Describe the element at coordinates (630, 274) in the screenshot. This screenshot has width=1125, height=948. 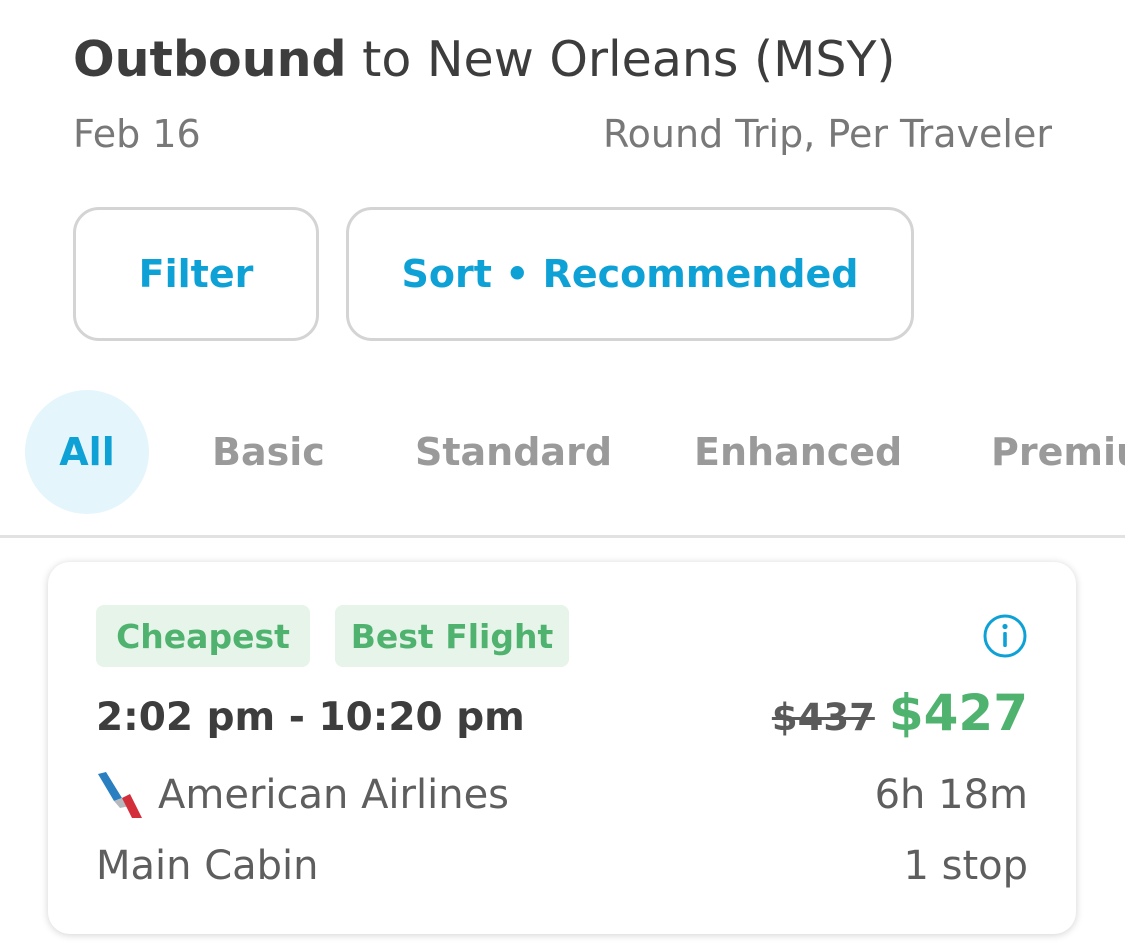
I see `sort-button: Sort • Recommended` at that location.